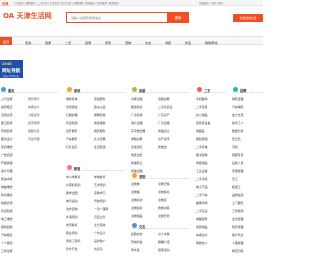 Image resolution: width=320 pixels, height=261 pixels. I want to click on list-item: 基升服务, so click(78, 131).